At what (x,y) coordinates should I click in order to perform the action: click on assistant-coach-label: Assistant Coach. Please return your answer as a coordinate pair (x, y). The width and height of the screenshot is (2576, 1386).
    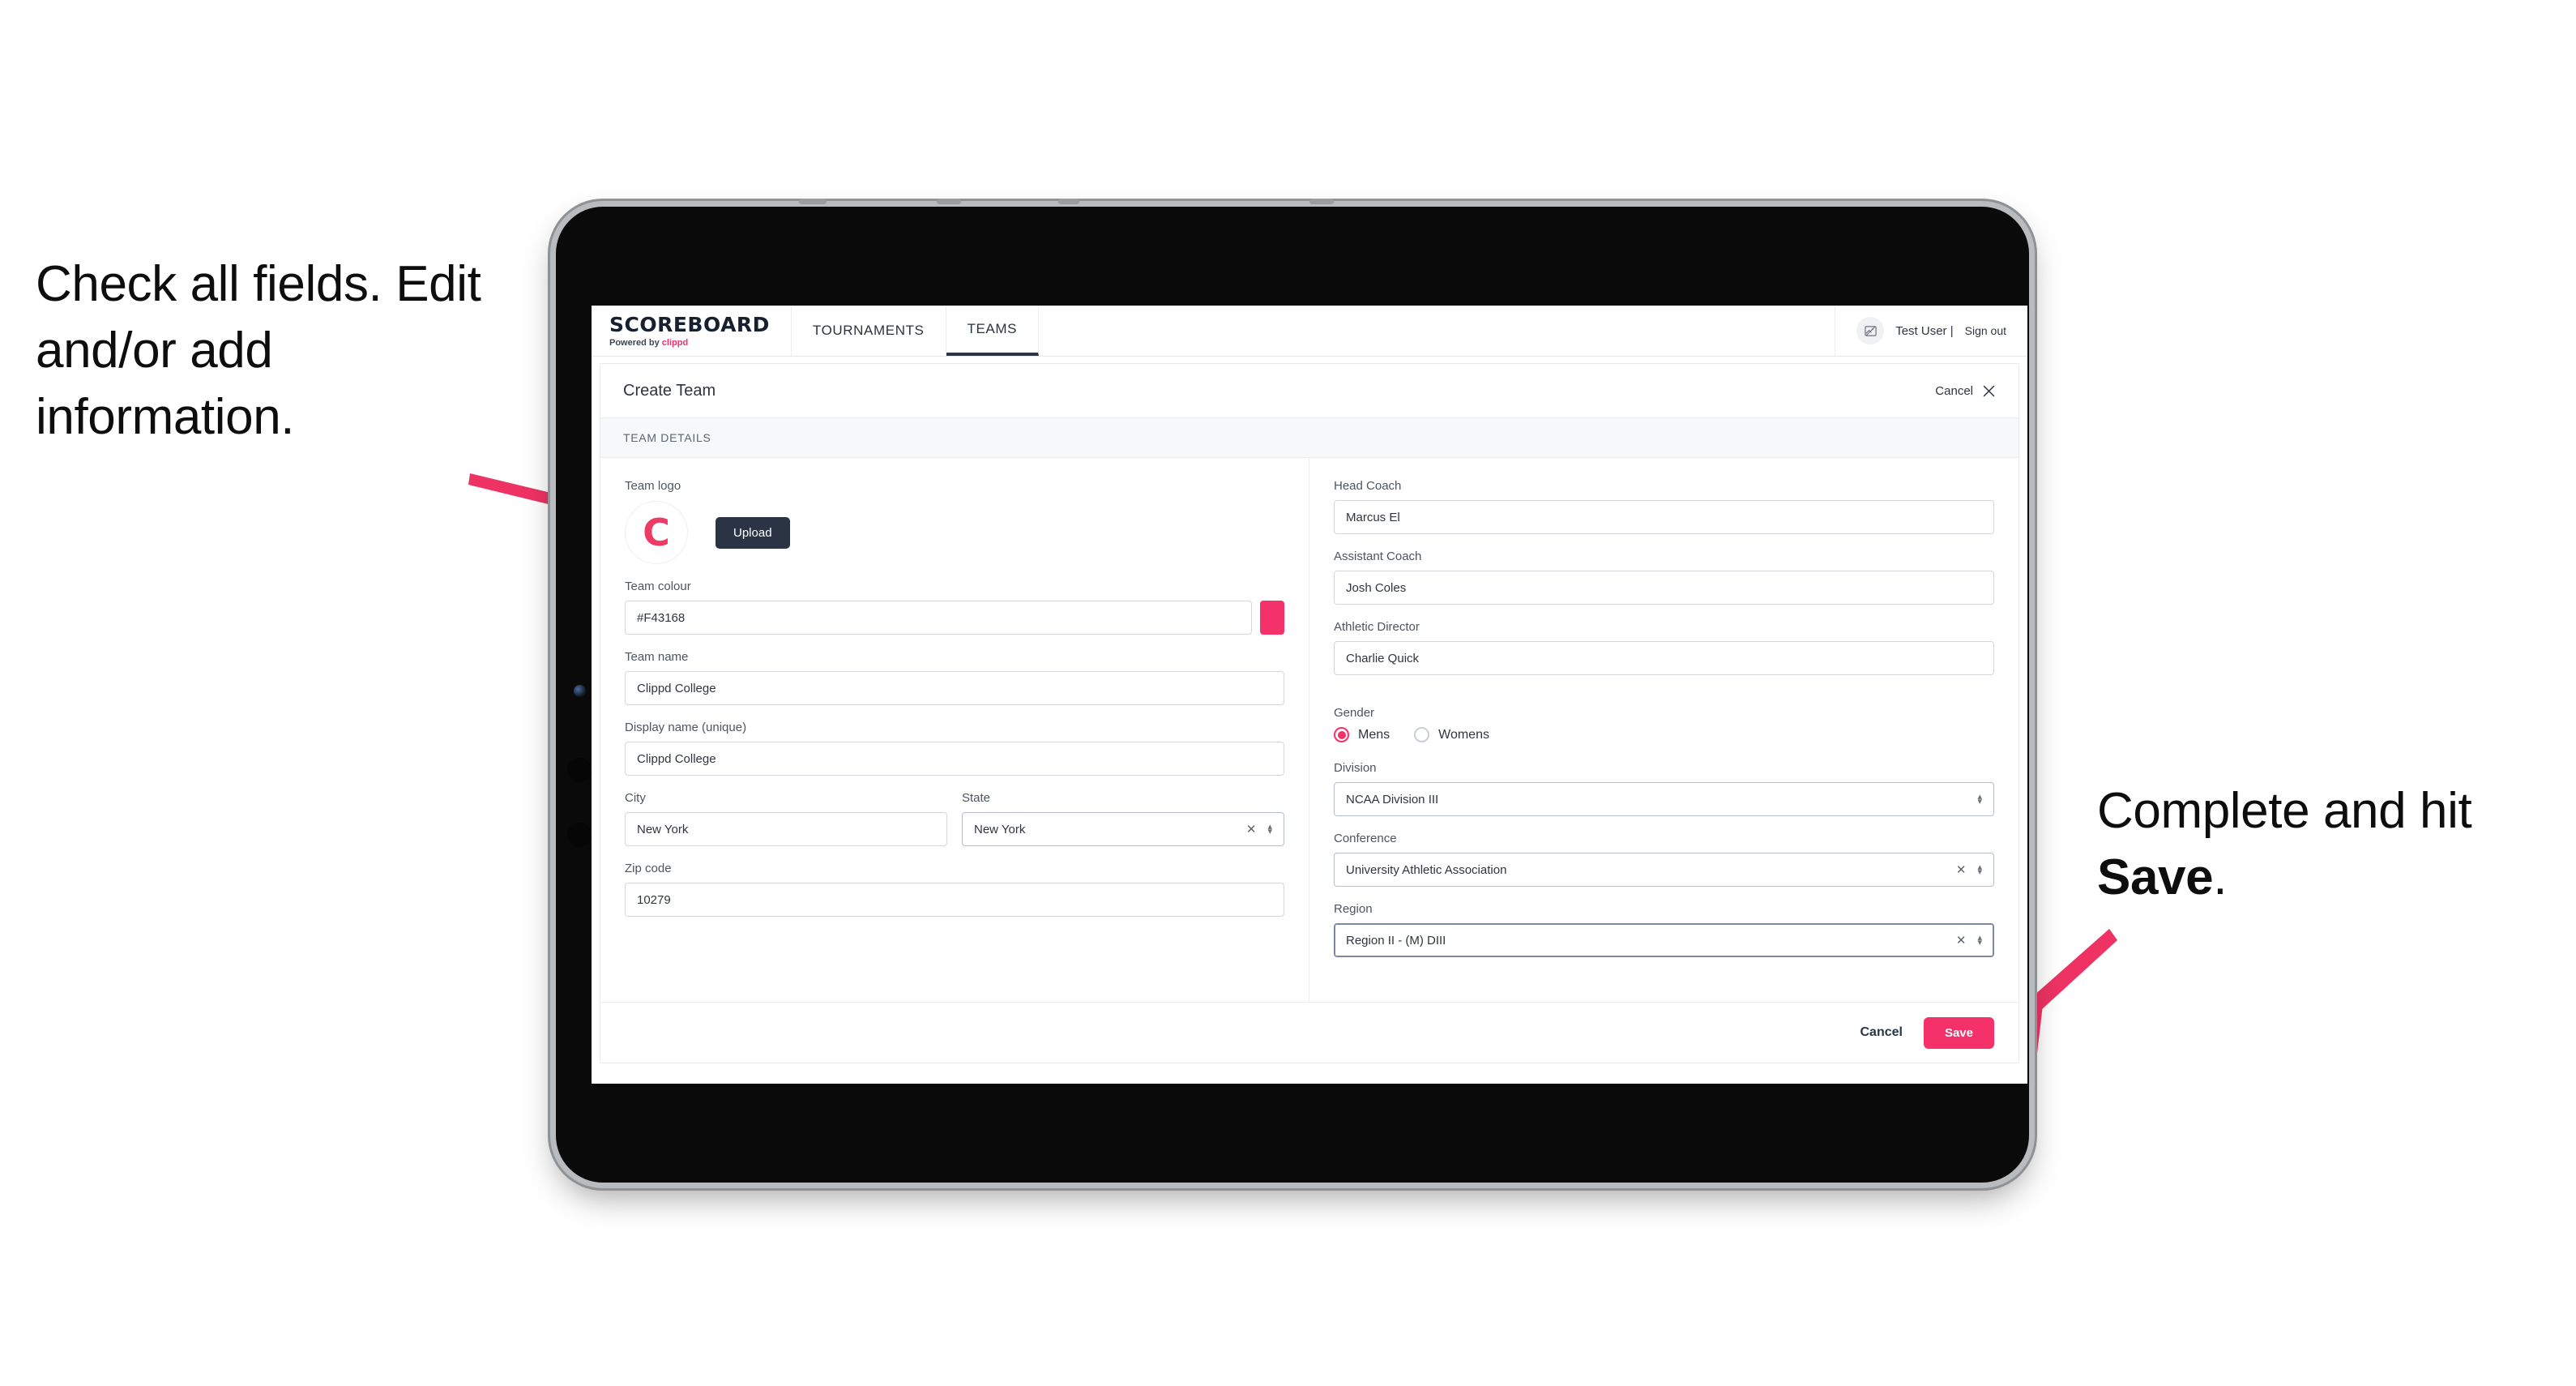
    Looking at the image, I should click on (1378, 556).